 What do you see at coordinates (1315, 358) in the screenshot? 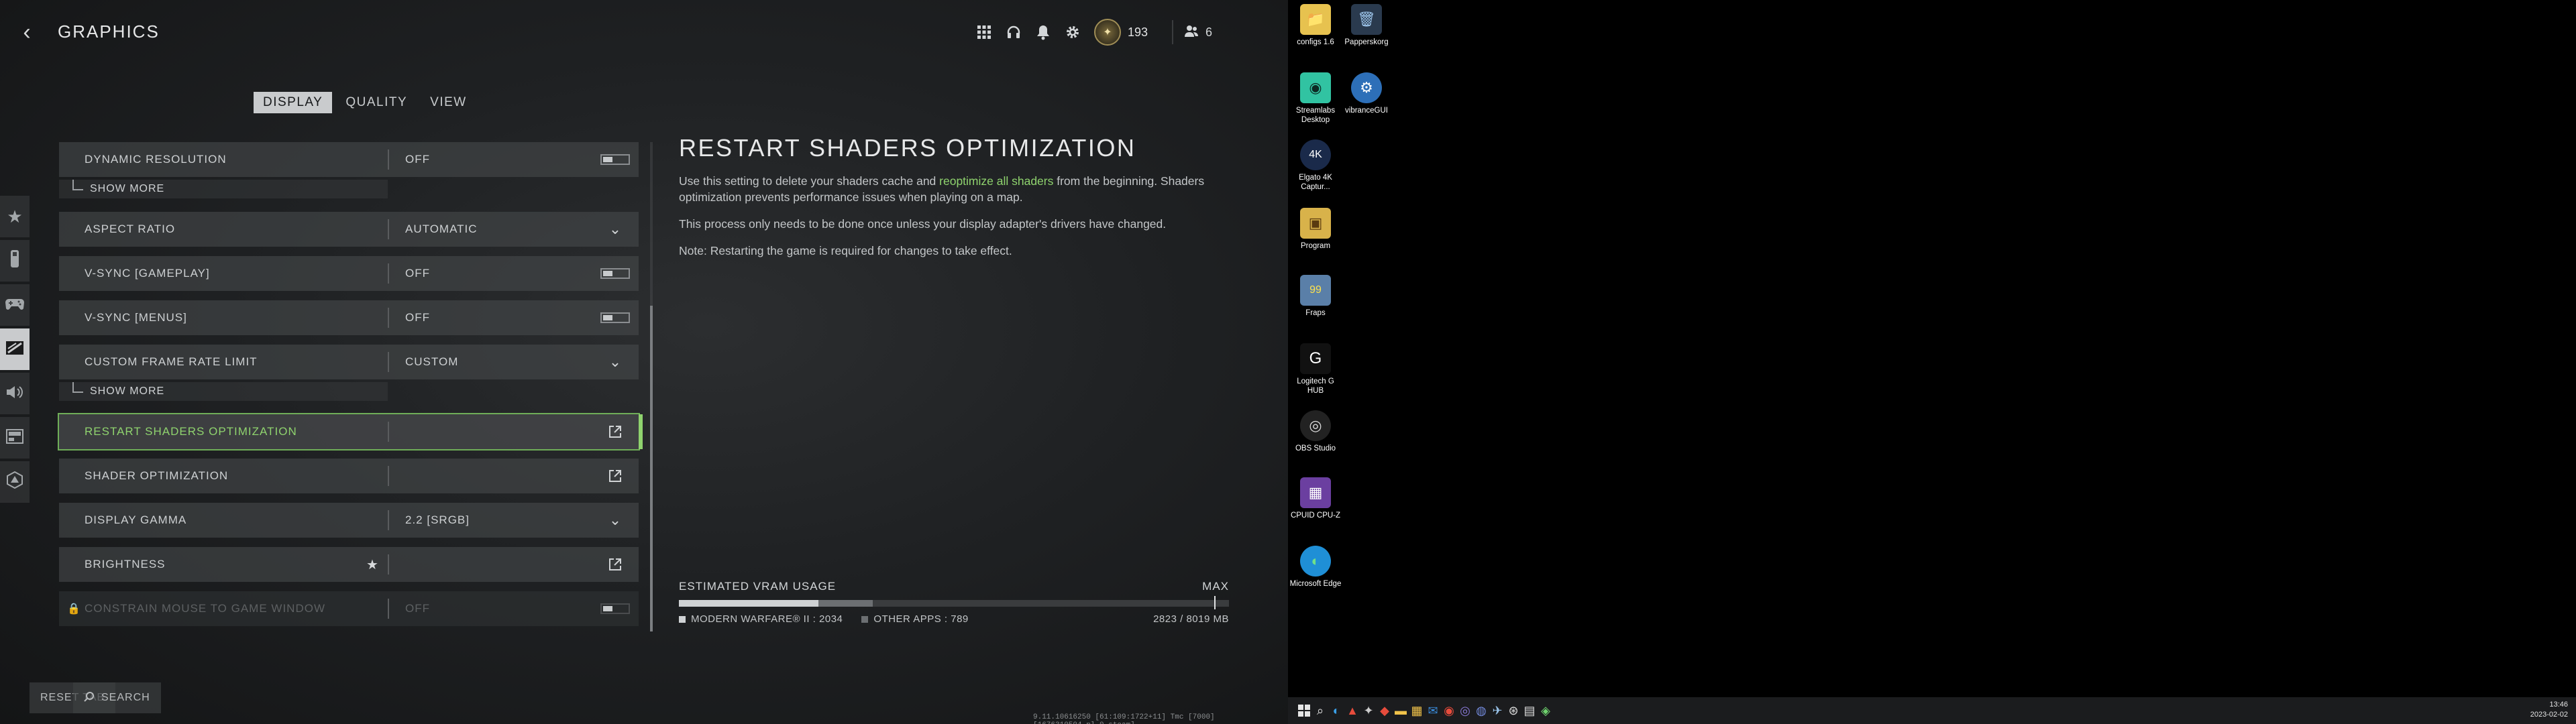
I see `logitech-icon: G` at bounding box center [1315, 358].